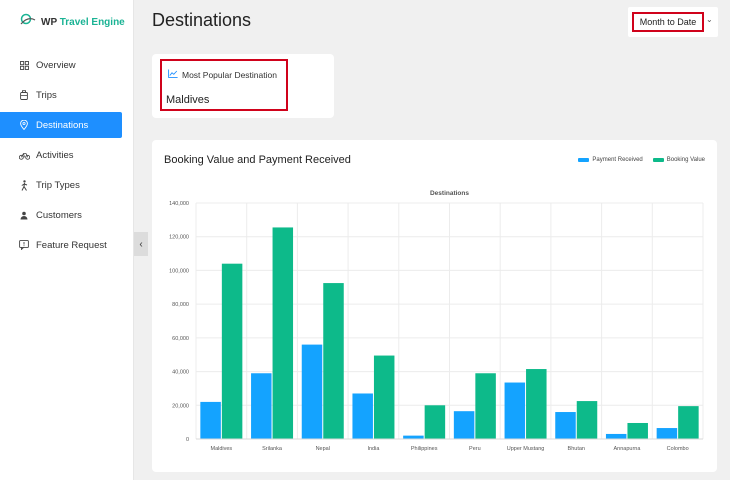 This screenshot has width=730, height=480. Describe the element at coordinates (449, 193) in the screenshot. I see `chart-title: Destinations` at that location.